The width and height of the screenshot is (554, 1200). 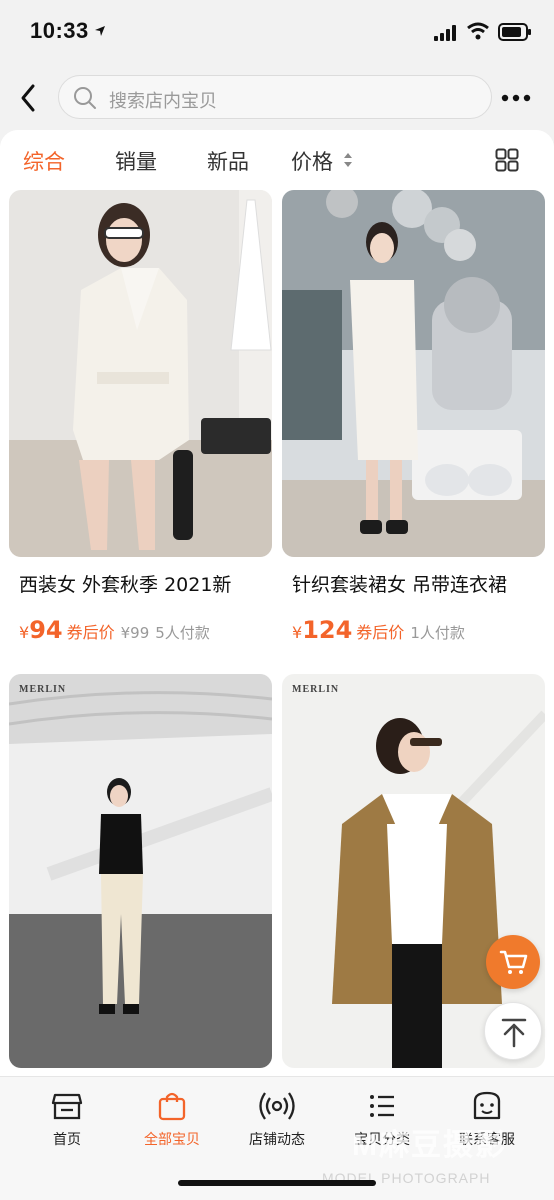 I want to click on nav-home: 首页, so click(x=67, y=1120).